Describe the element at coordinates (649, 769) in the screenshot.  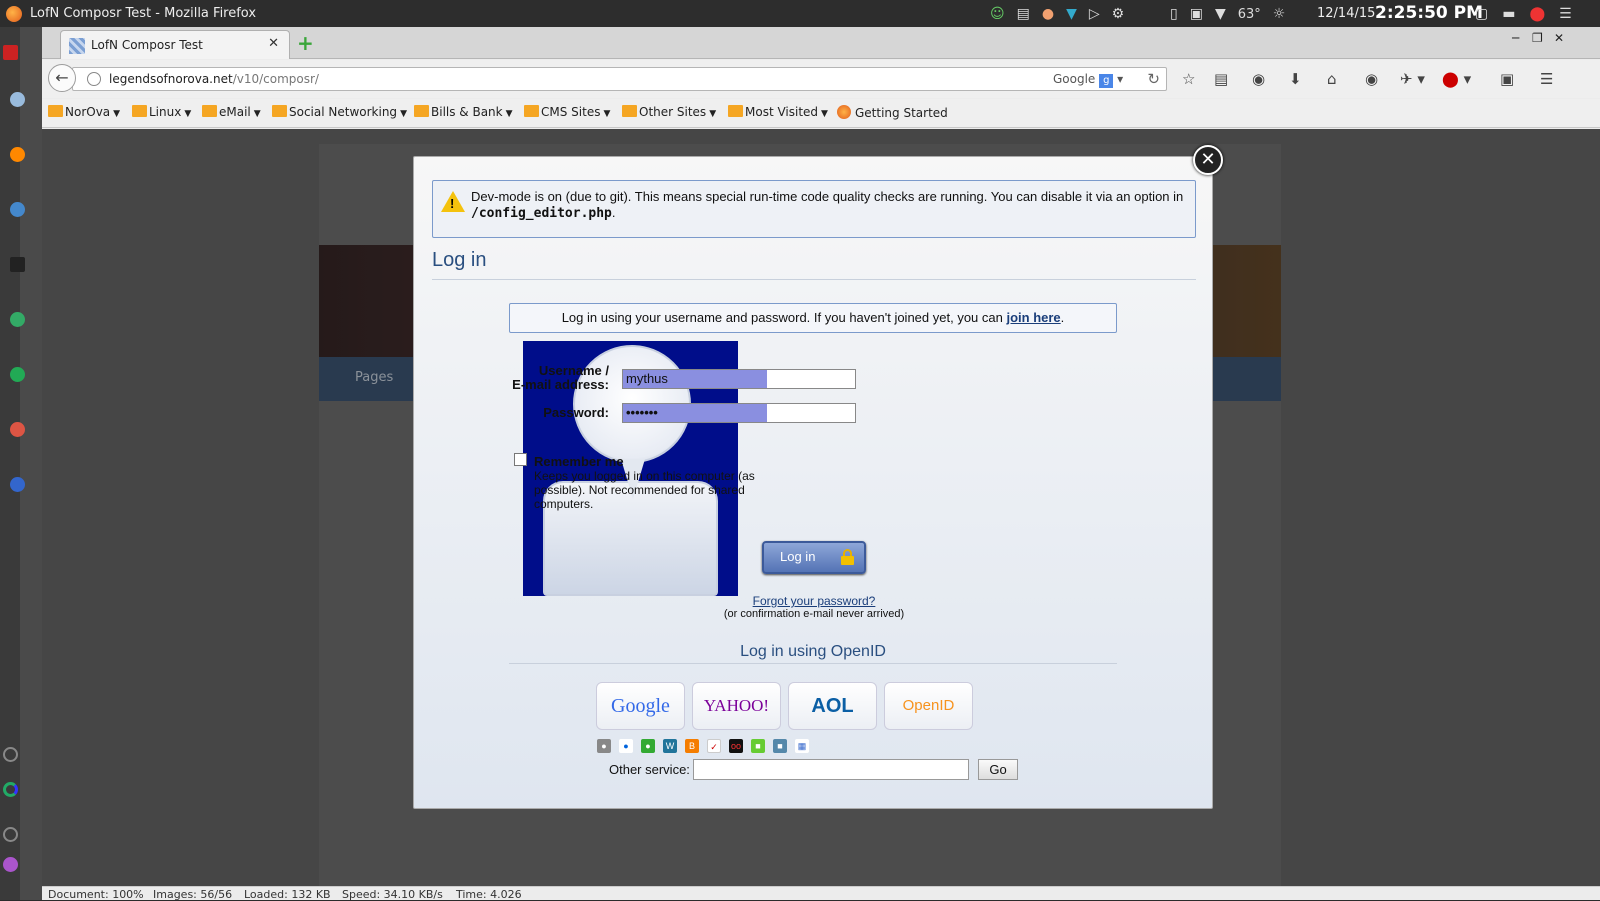
I see `other-service-label: Other service:` at that location.